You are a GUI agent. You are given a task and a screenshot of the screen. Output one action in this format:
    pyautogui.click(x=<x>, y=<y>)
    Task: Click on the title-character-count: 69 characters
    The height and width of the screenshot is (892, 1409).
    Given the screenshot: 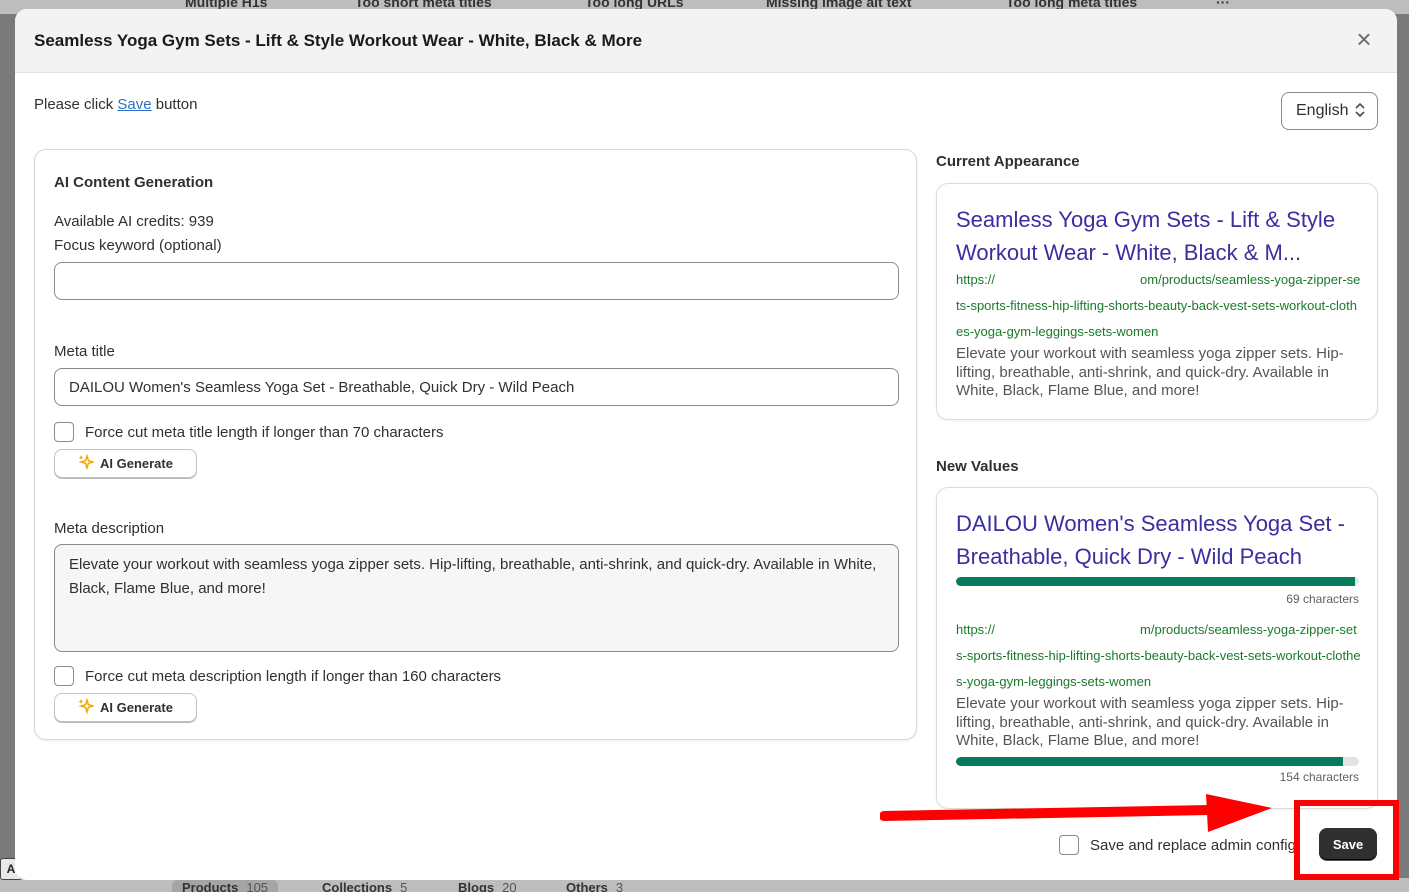 What is the action you would take?
    pyautogui.click(x=1322, y=599)
    